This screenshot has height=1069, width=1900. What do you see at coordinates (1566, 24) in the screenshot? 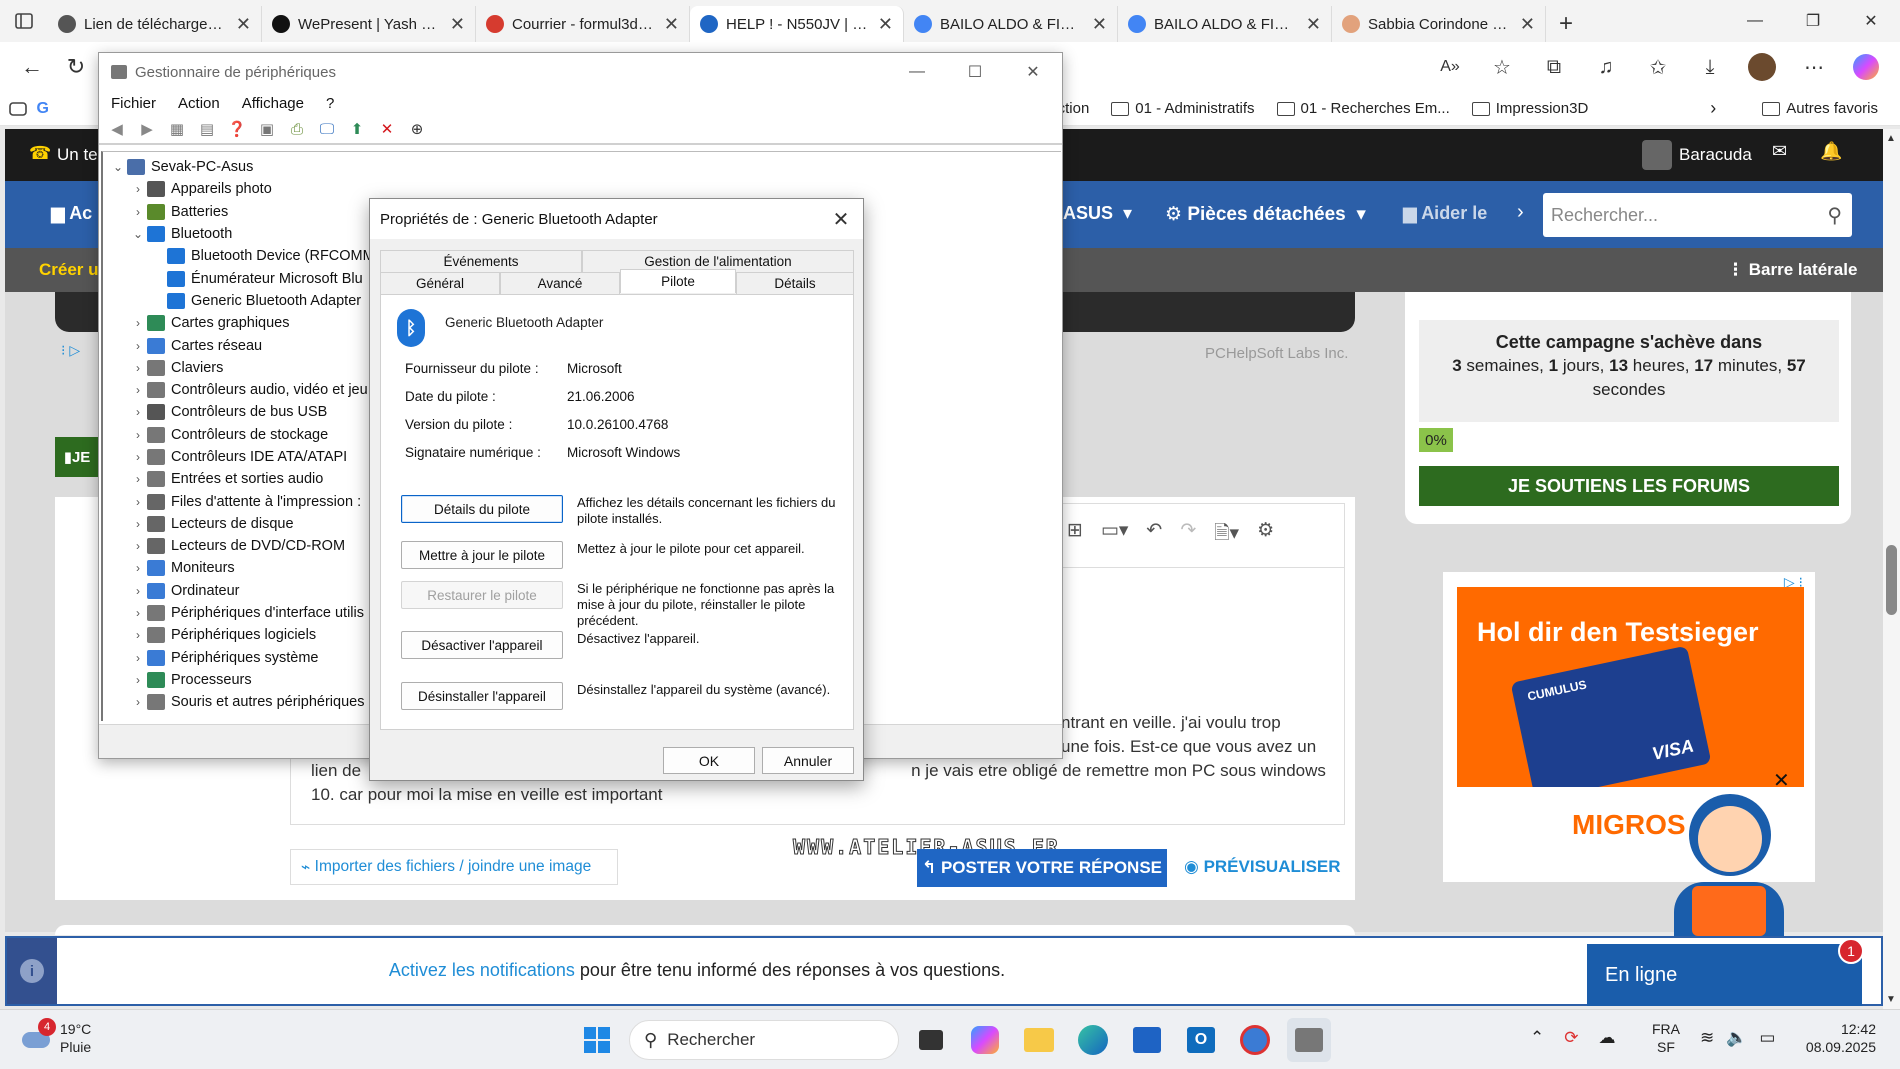
I see `new-tab-button: +` at bounding box center [1566, 24].